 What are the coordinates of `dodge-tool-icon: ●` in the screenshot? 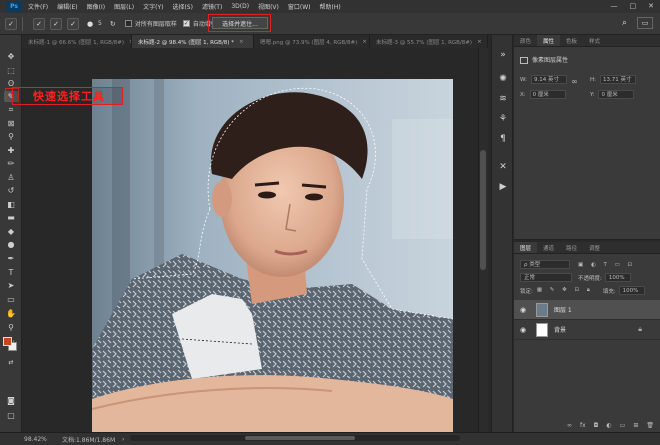 It's located at (11, 244).